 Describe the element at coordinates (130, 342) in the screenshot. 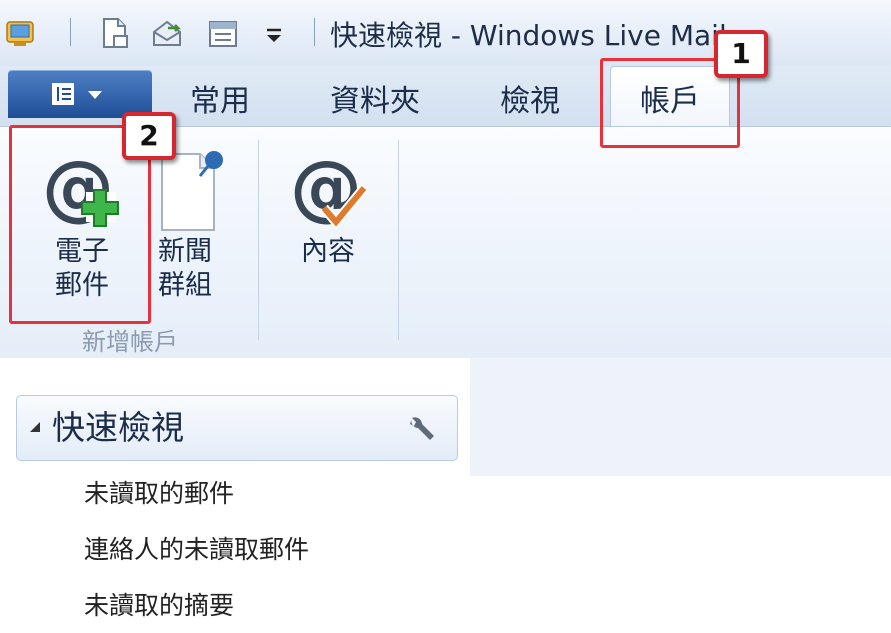

I see `ribbon-group-label: 新增帳戶` at that location.